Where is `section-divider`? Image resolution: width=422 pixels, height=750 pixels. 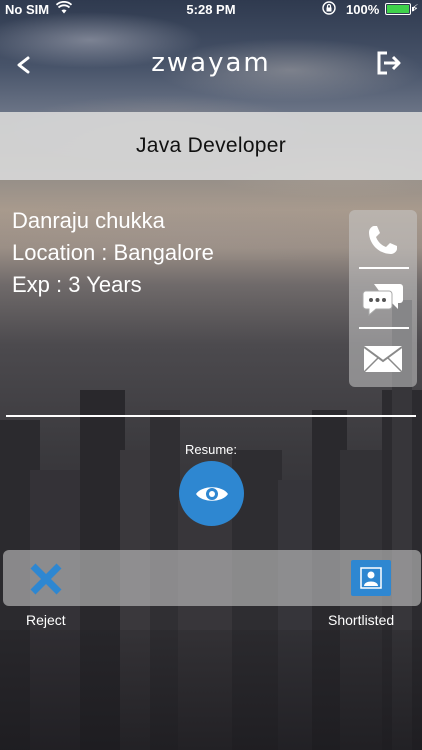
section-divider is located at coordinates (211, 416).